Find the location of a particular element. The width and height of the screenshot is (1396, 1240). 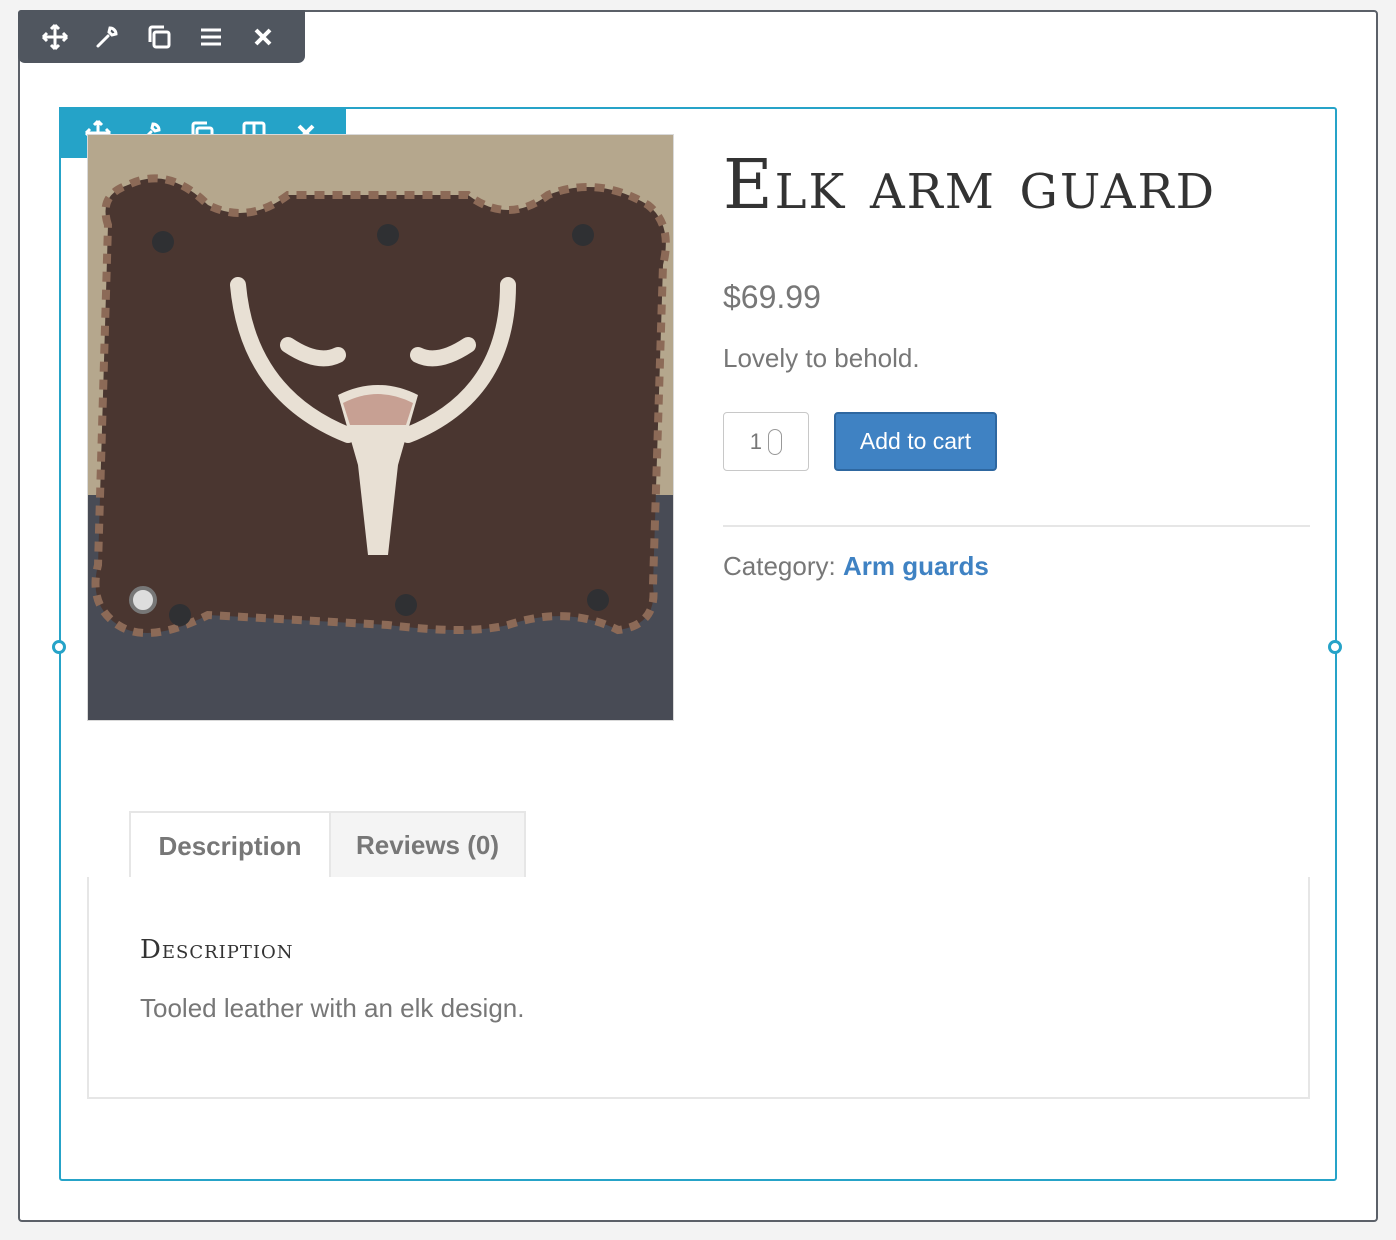

copy-icon is located at coordinates (159, 37).